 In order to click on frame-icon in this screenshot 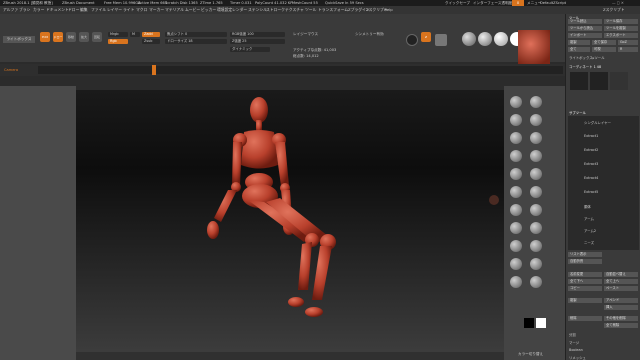, I will do `click(536, 192)`.